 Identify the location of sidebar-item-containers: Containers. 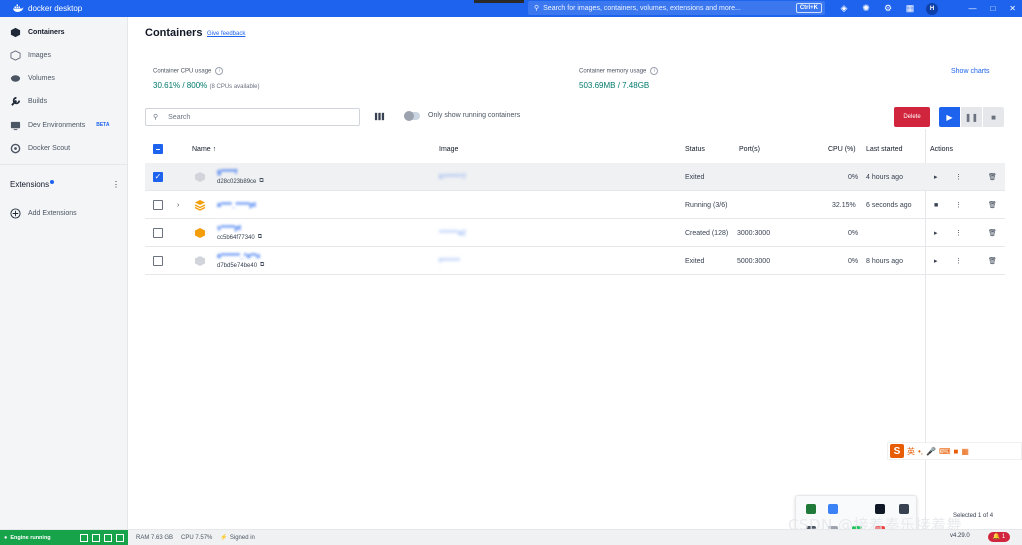
(64, 32).